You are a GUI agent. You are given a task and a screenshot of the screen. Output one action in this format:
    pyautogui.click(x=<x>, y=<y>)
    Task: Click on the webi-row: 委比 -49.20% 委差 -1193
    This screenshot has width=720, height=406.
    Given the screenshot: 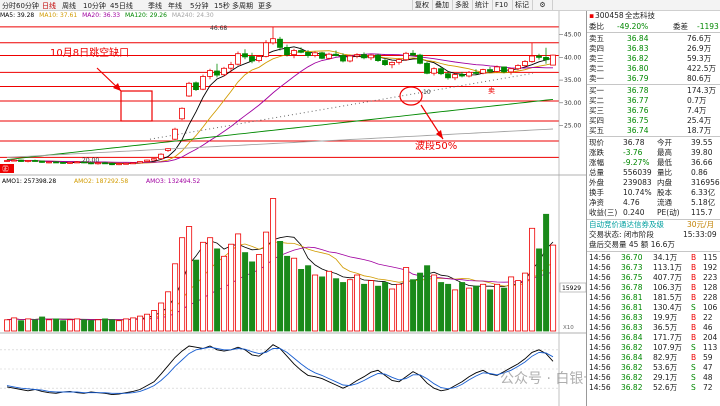 What is the action you would take?
    pyautogui.click(x=654, y=26)
    